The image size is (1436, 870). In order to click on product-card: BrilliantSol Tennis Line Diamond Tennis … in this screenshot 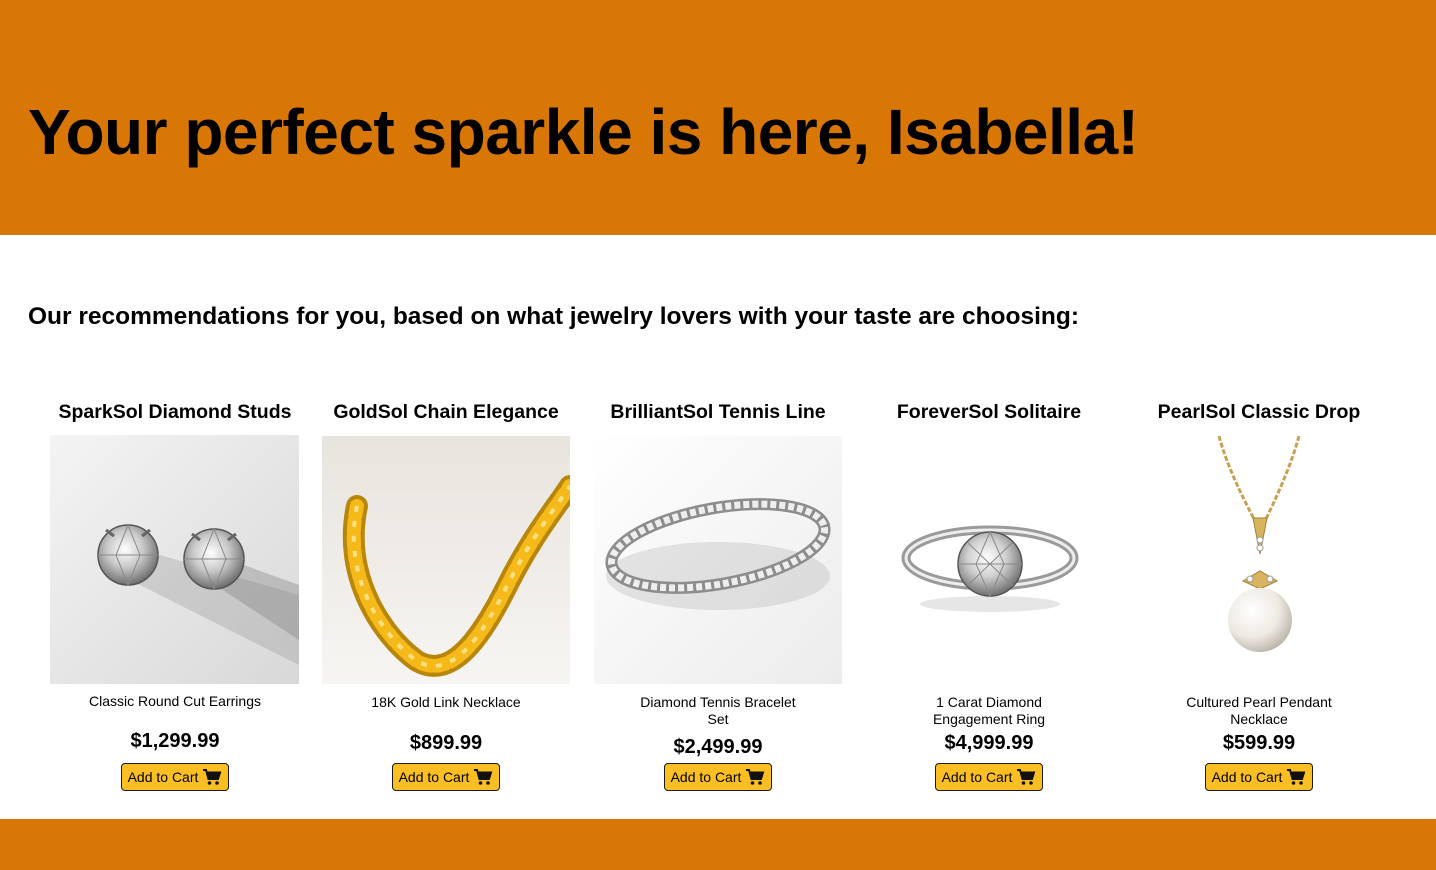, I will do `click(718, 601)`.